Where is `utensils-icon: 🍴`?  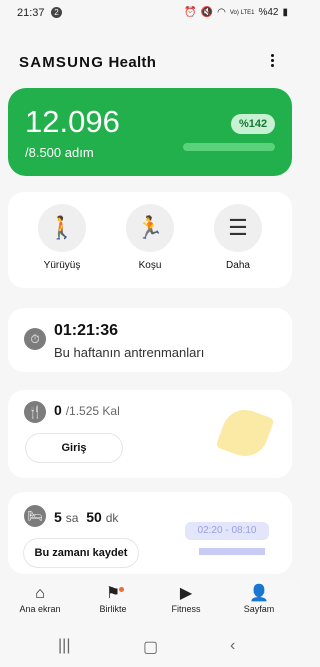
utensils-icon: 🍴 is located at coordinates (35, 412).